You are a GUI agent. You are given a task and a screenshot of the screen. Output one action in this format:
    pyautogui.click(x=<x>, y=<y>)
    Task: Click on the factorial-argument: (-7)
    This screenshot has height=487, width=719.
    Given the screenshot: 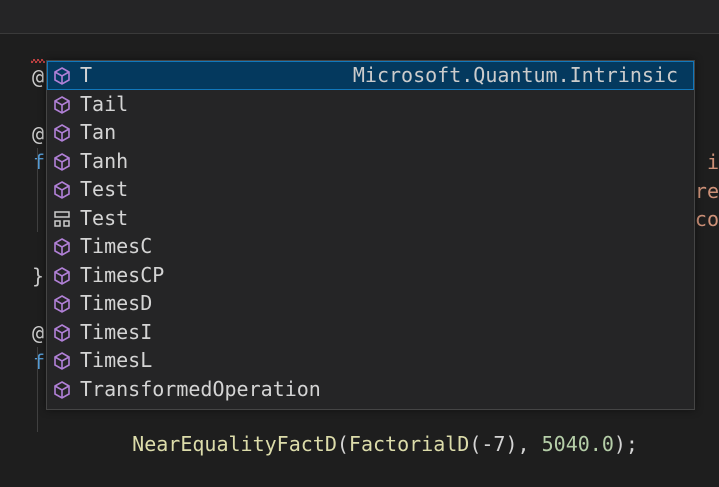 What is the action you would take?
    pyautogui.click(x=493, y=443)
    